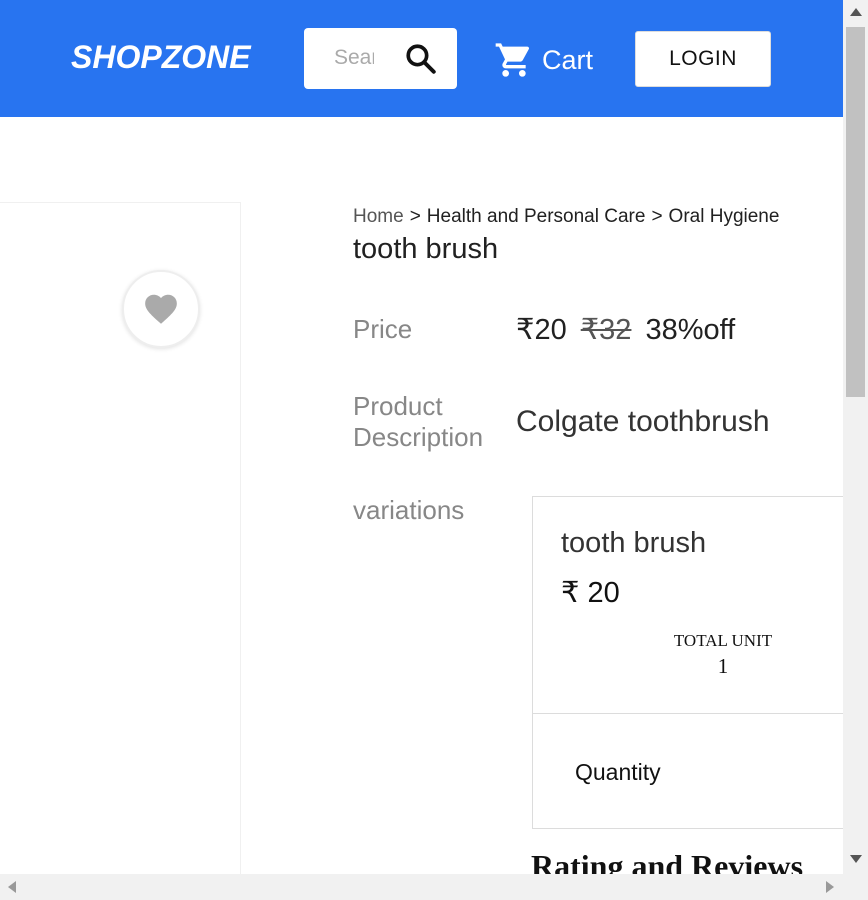 Image resolution: width=868 pixels, height=900 pixels. Describe the element at coordinates (723, 640) in the screenshot. I see `total-unit-label: TOTAL UNIT` at that location.